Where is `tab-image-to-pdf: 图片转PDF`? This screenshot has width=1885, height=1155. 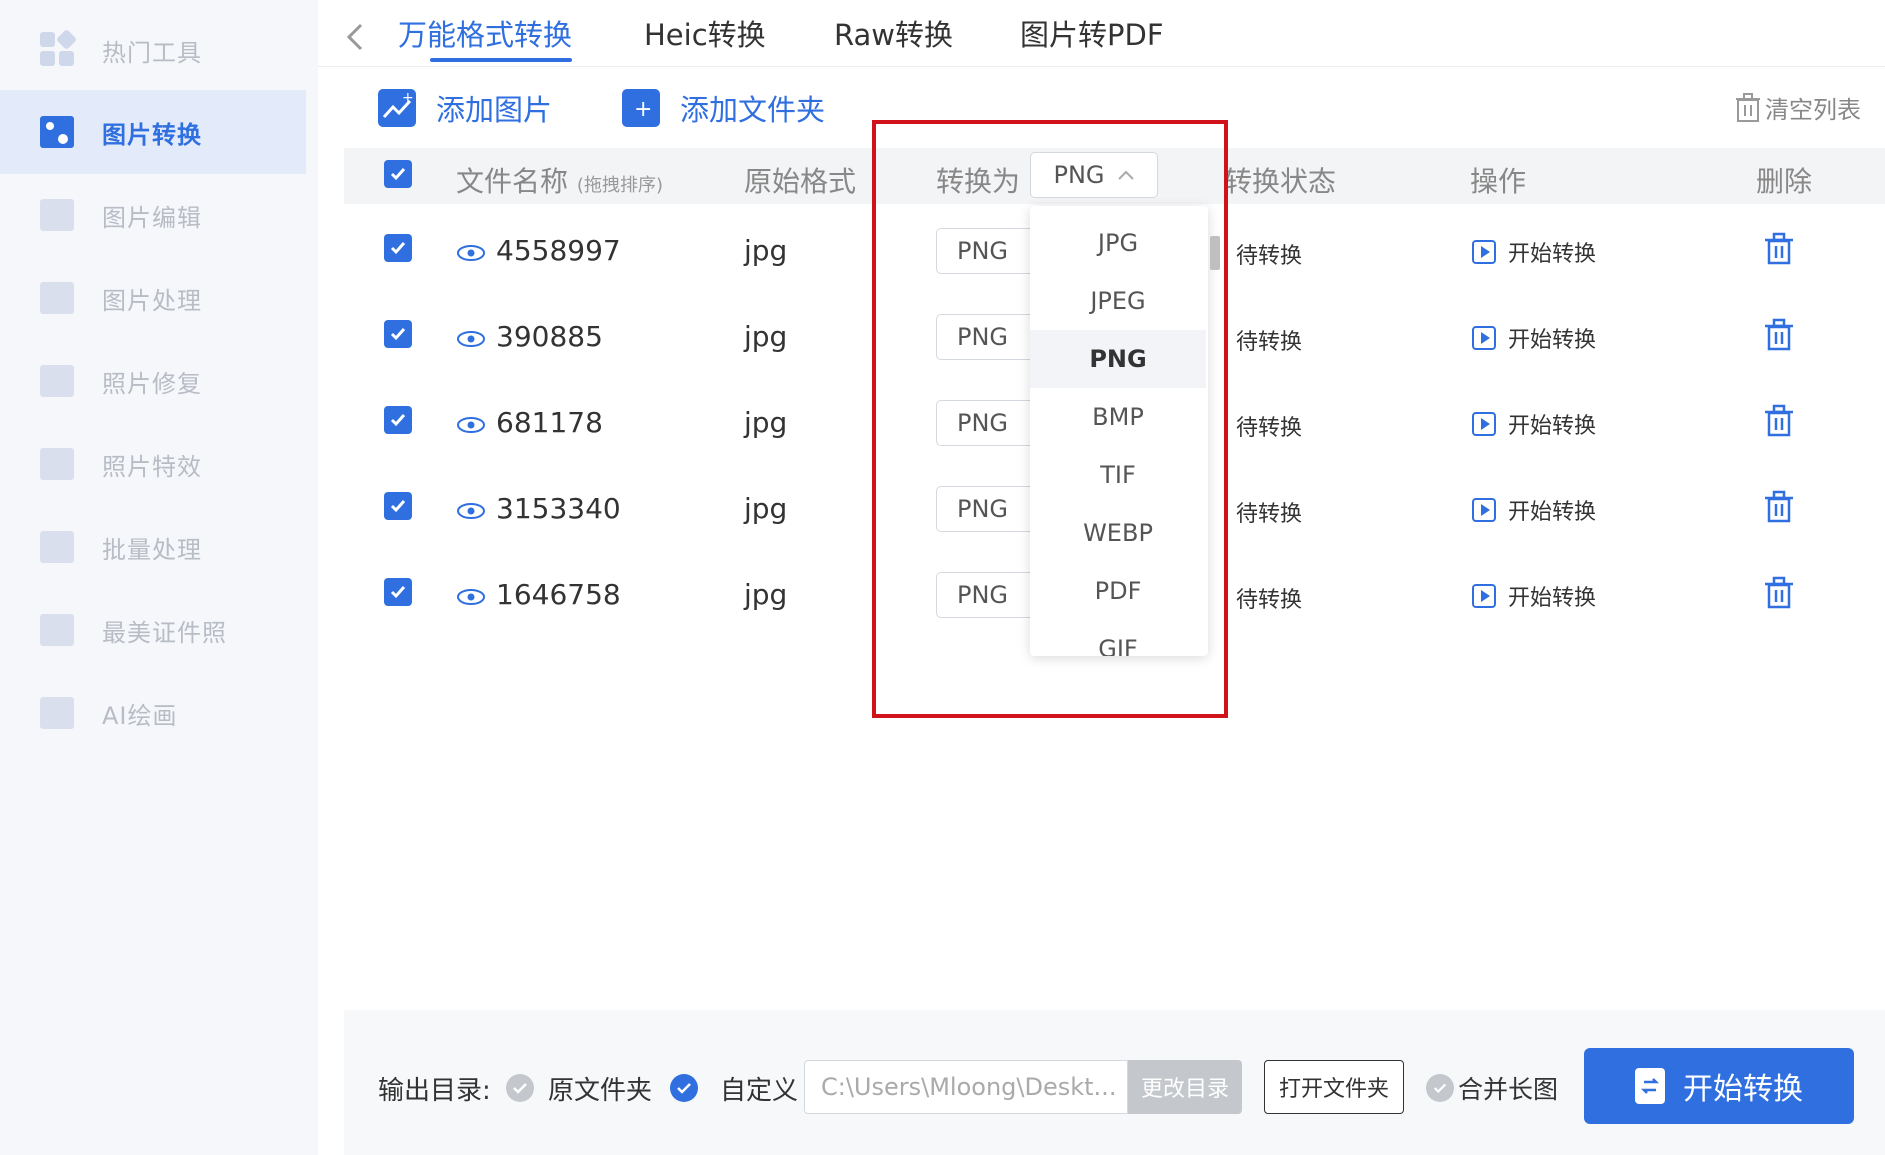 tab-image-to-pdf: 图片转PDF is located at coordinates (1092, 33).